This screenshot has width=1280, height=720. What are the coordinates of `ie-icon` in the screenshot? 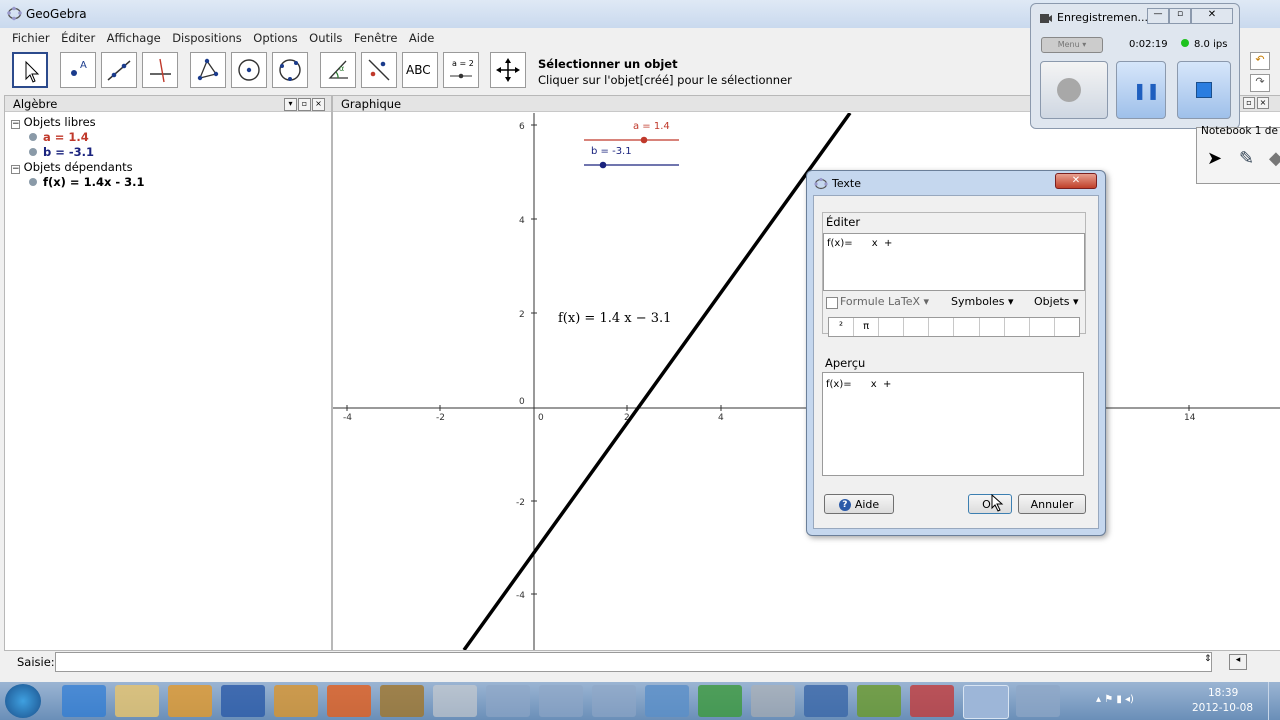 It's located at (84, 701).